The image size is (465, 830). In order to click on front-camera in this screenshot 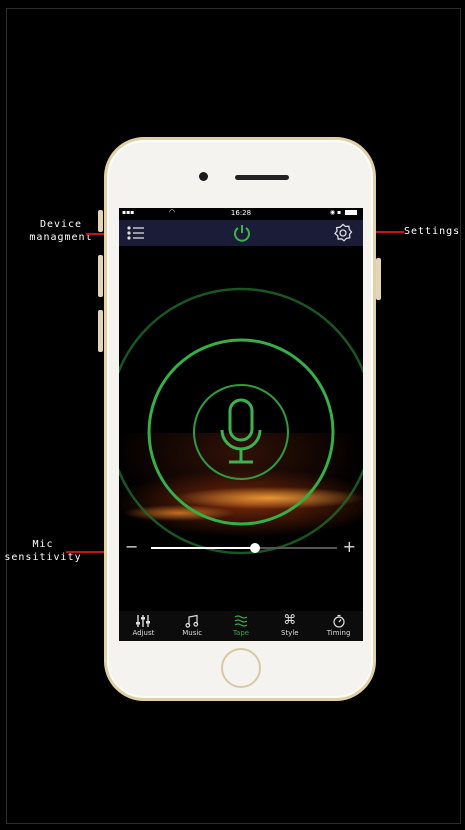, I will do `click(203, 176)`.